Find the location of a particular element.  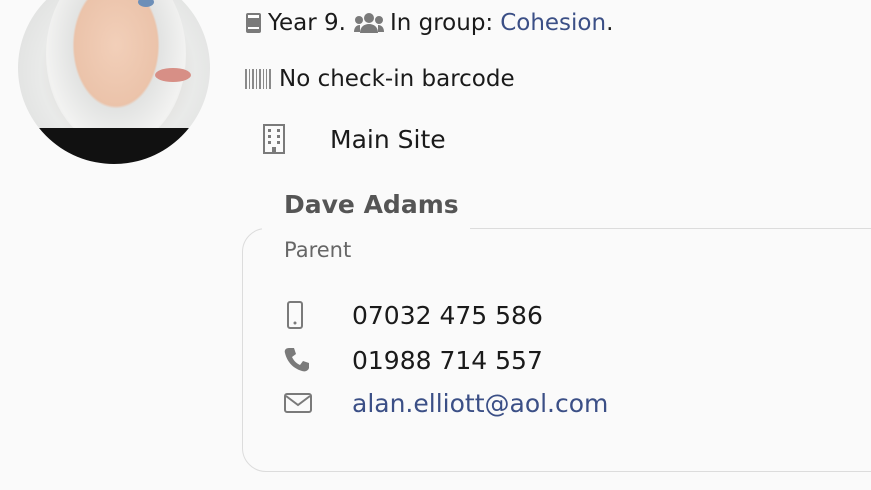

site-name: Main Site is located at coordinates (388, 139).